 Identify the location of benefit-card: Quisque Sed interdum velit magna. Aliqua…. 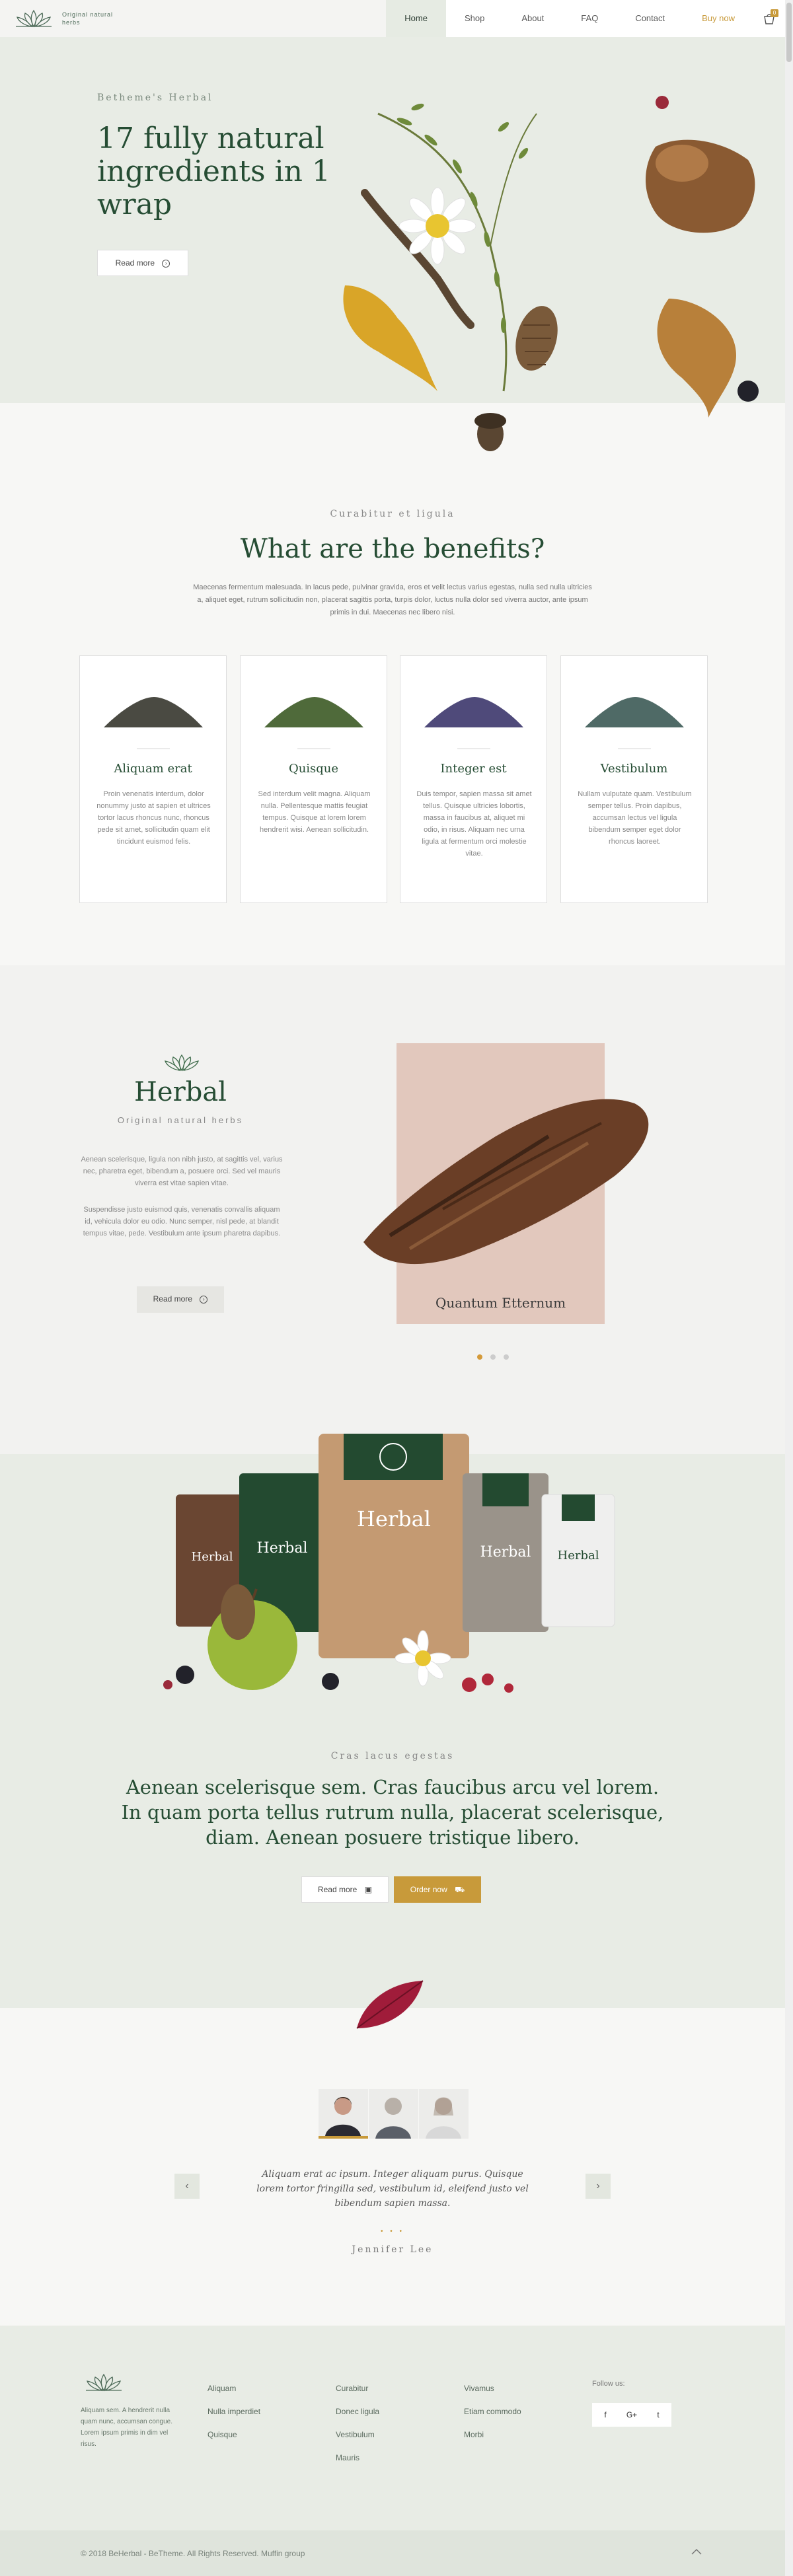
(314, 779).